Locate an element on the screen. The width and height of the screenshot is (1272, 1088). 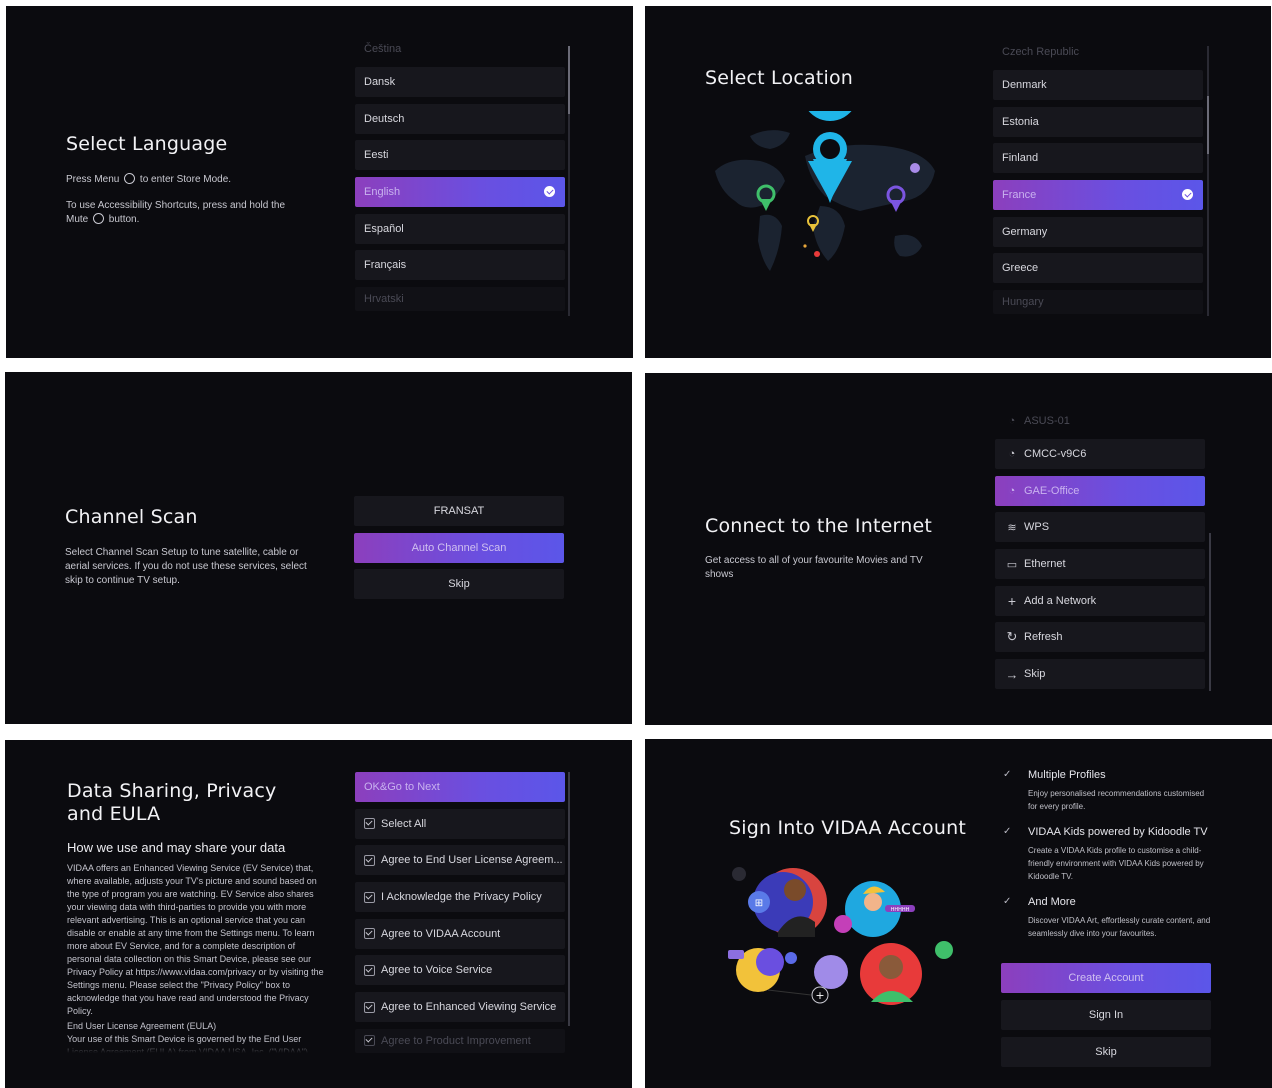
list-item: Finland is located at coordinates (1098, 158).